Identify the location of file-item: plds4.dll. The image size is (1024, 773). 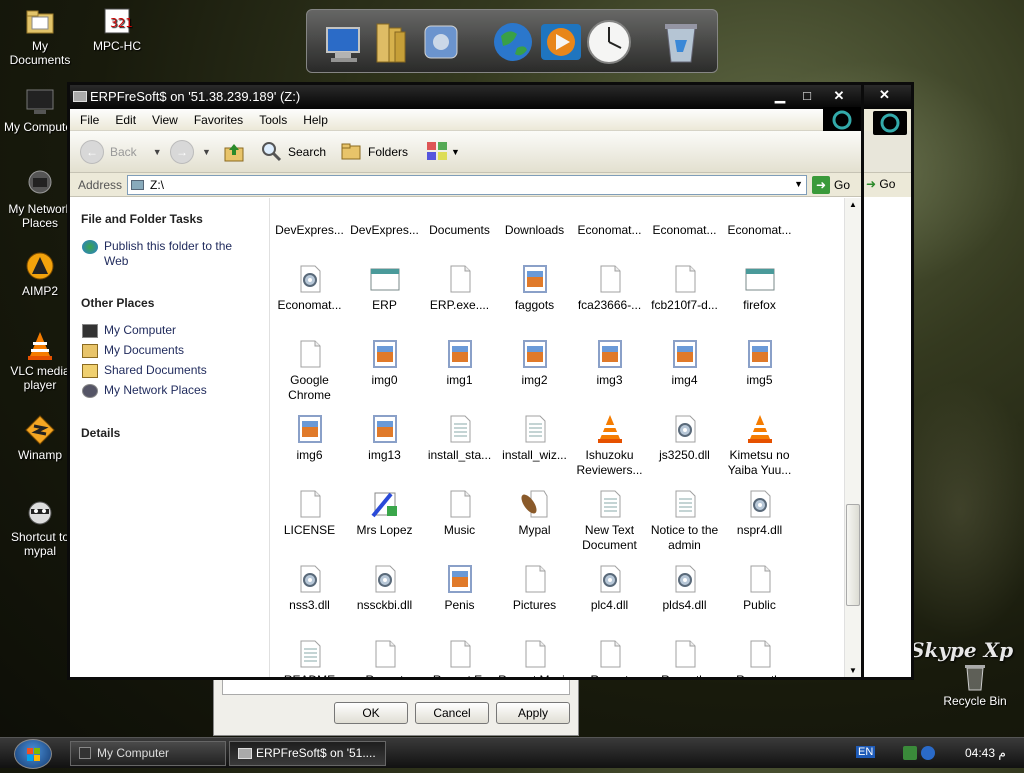
(684, 588).